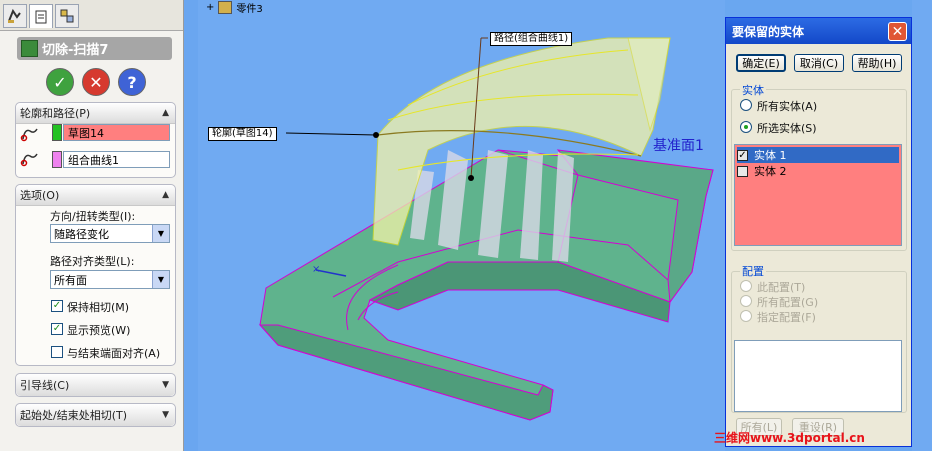  What do you see at coordinates (819, 63) in the screenshot?
I see `dialog-cancel-button: 取消(C)` at bounding box center [819, 63].